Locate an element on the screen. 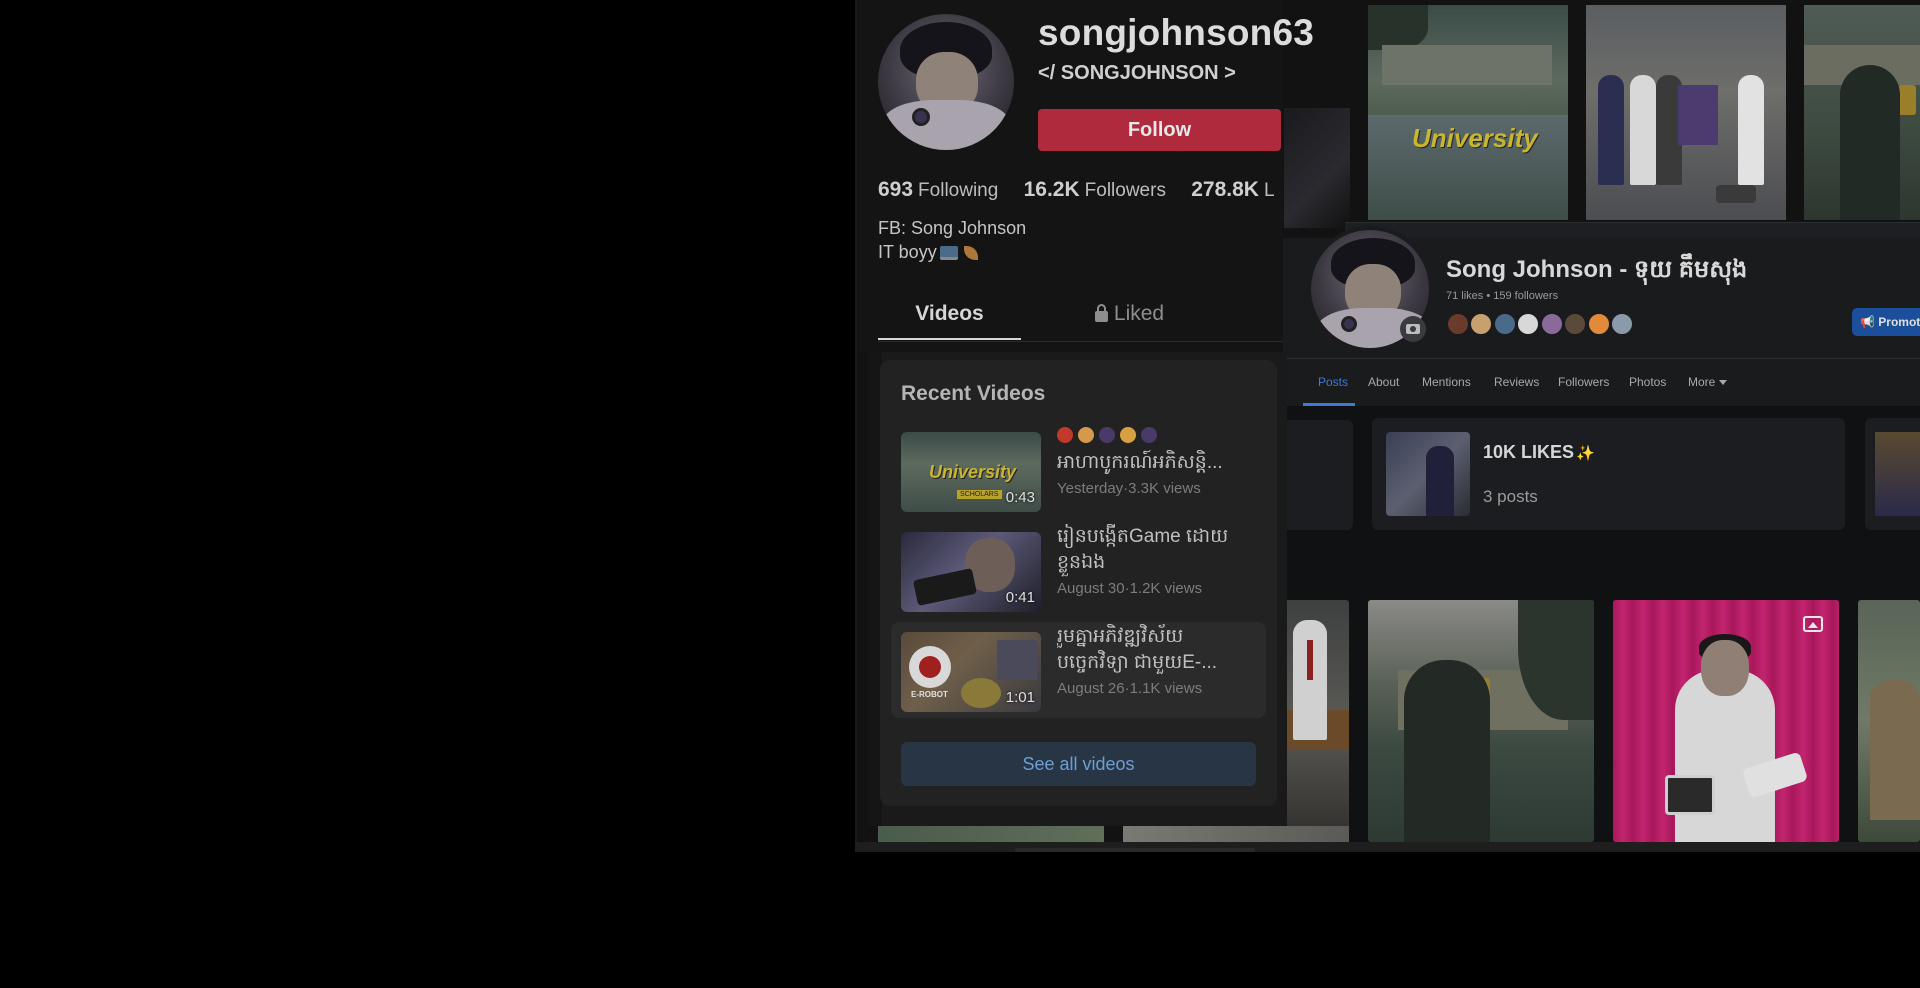  fb-featured-card-count: 3 posts is located at coordinates (1510, 496).